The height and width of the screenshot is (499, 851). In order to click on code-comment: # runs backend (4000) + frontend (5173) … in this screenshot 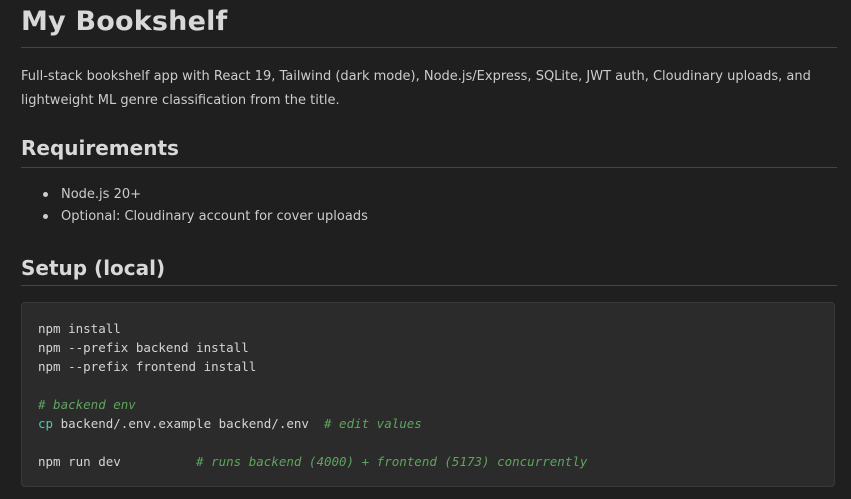, I will do `click(392, 461)`.